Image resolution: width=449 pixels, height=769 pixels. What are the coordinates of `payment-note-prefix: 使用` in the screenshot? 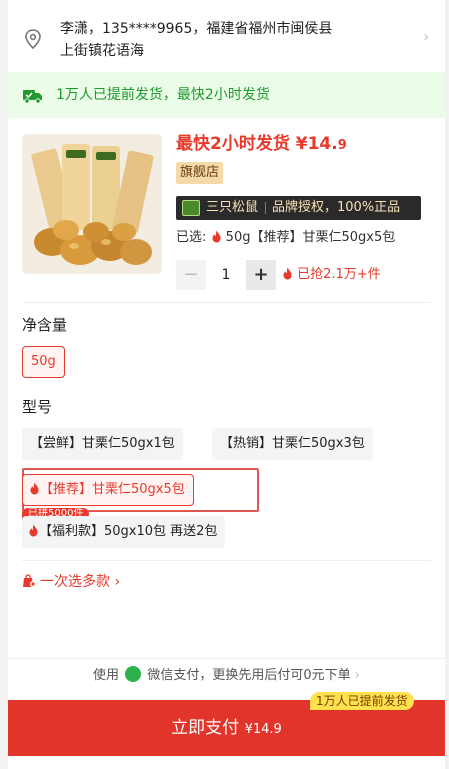 It's located at (106, 675).